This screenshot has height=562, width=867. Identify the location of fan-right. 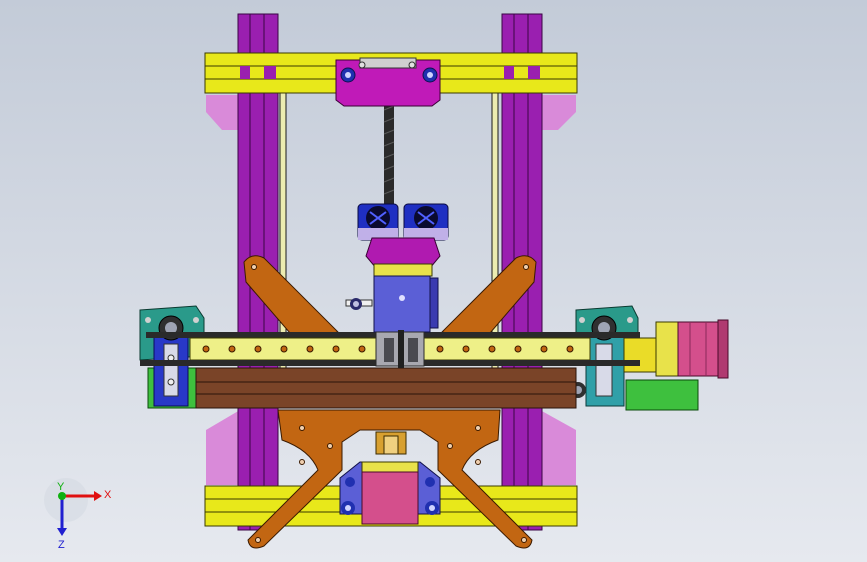
(426, 222).